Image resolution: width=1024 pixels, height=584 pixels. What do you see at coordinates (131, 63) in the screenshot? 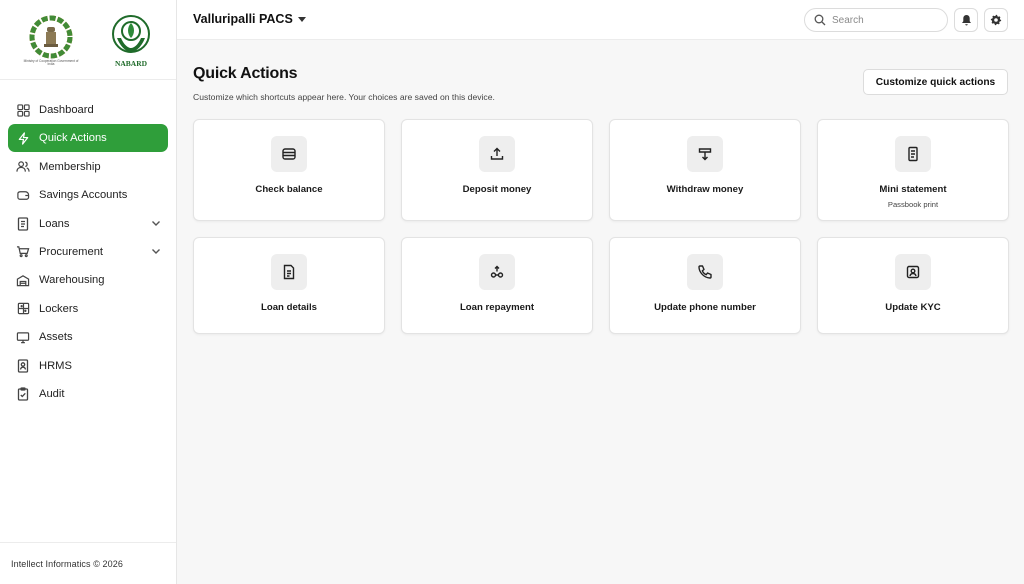
I see `nabard-caption: NABARD` at bounding box center [131, 63].